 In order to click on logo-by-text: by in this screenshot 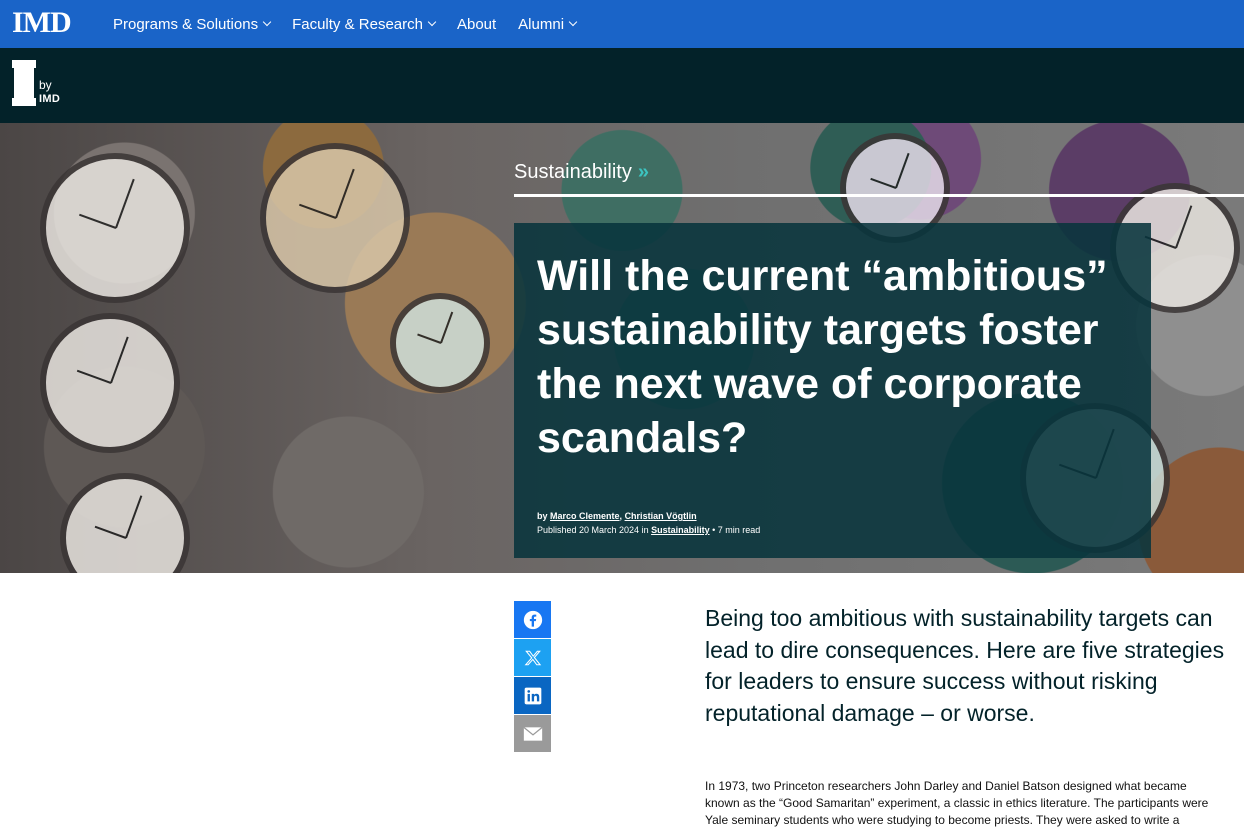, I will do `click(45, 85)`.